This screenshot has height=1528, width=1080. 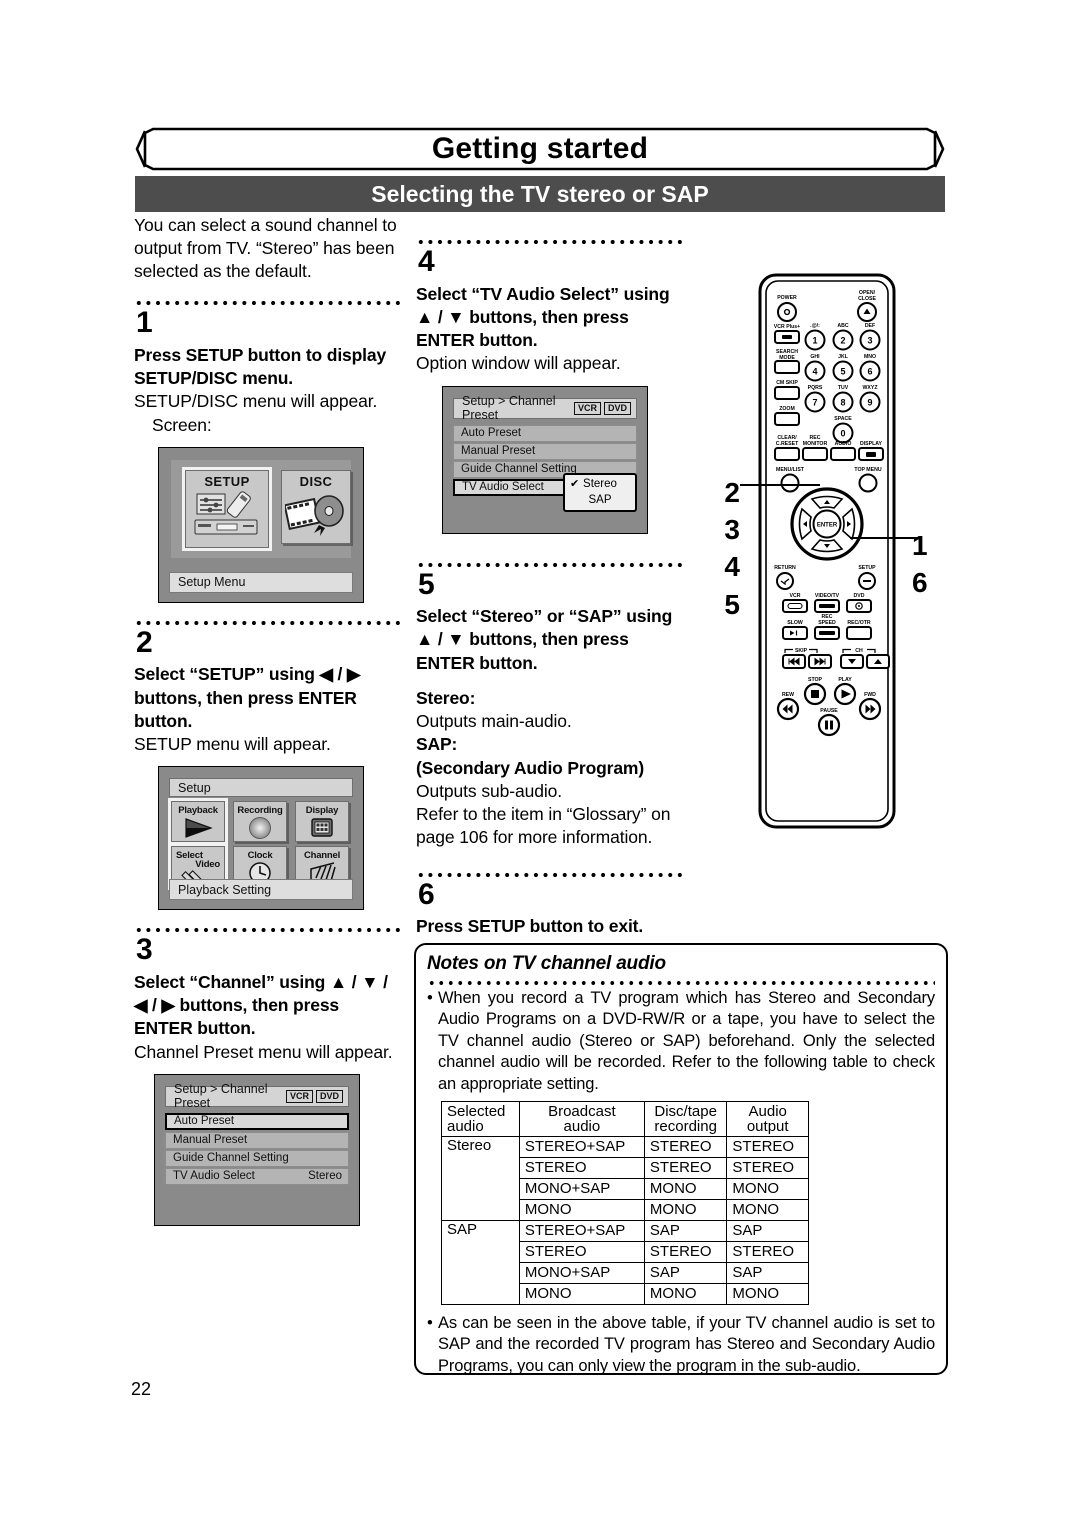 I want to click on cell-output: MONO, so click(x=767, y=1209).